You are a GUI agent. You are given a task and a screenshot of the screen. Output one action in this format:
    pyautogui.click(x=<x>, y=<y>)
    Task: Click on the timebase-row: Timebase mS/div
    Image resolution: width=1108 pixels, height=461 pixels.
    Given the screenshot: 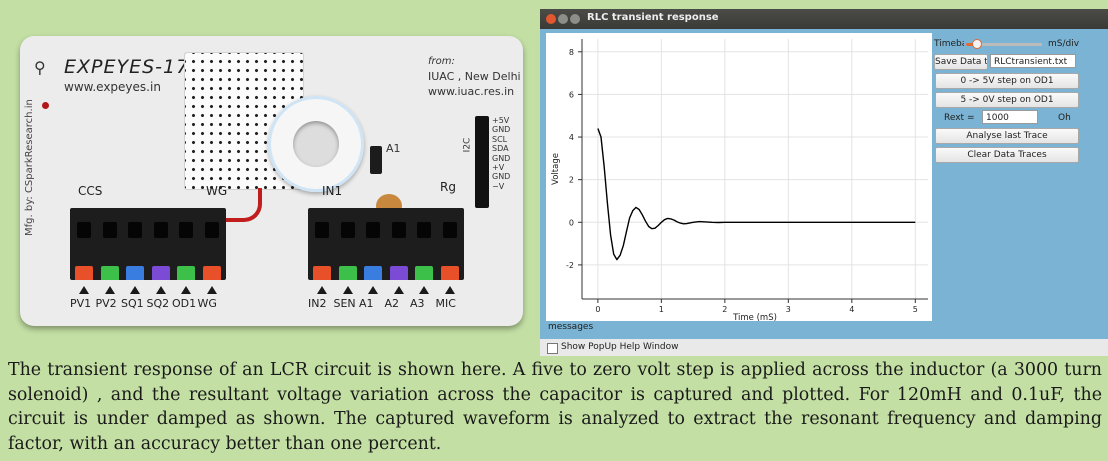 What is the action you would take?
    pyautogui.click(x=1007, y=44)
    